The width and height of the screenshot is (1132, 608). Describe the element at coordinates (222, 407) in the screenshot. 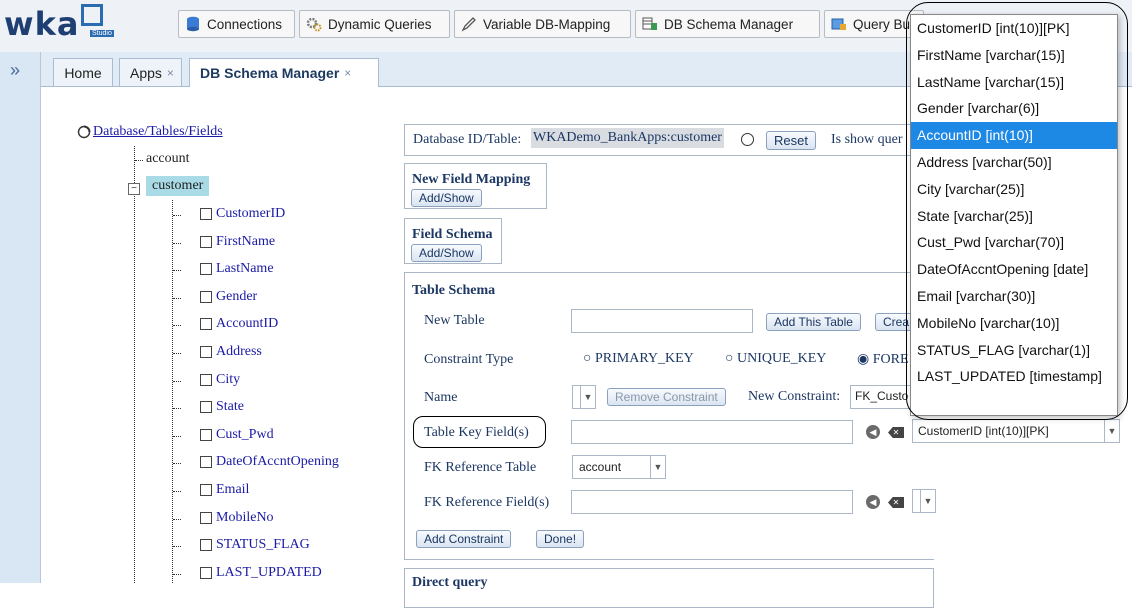

I see `tree-field-item: State` at that location.